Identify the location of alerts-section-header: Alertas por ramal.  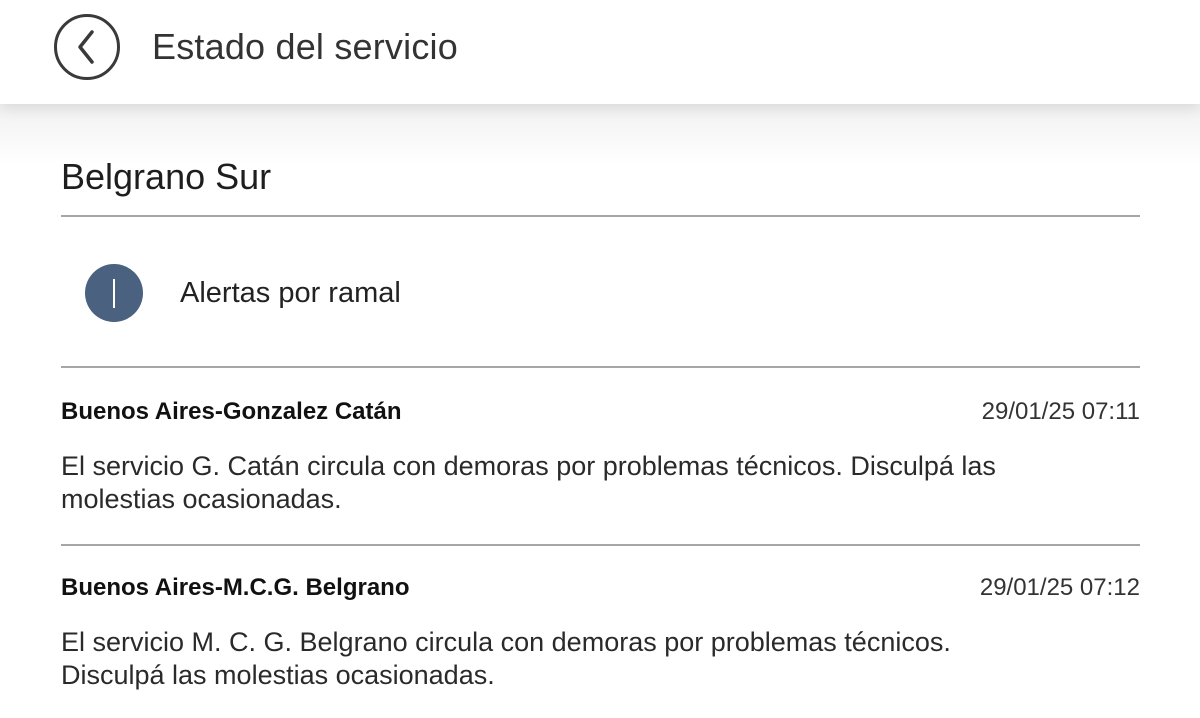
(243, 293).